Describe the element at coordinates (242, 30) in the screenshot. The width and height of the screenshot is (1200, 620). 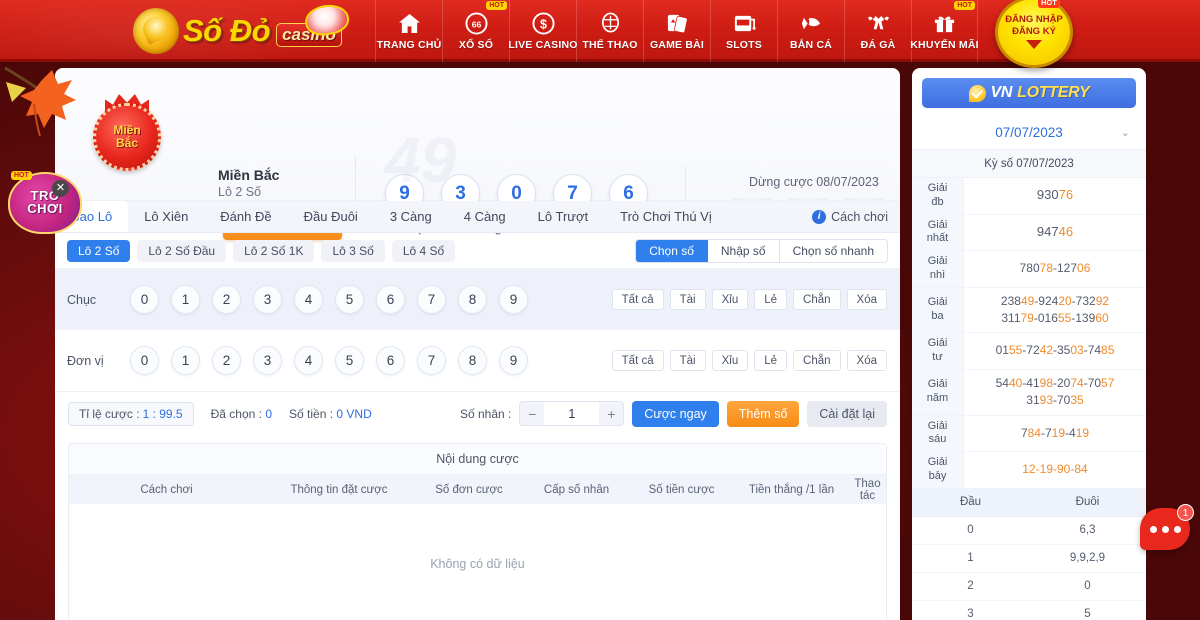
I see `site-logo: Số Đỏ casino` at that location.